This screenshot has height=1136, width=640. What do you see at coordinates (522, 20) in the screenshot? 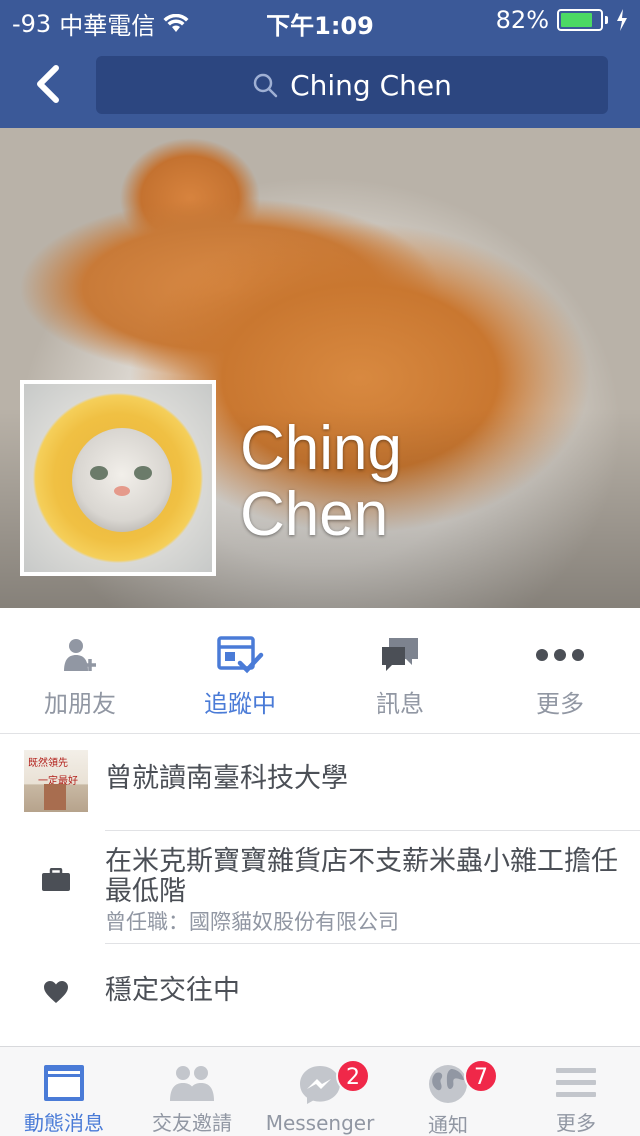
I see `battery-percent: 82%` at bounding box center [522, 20].